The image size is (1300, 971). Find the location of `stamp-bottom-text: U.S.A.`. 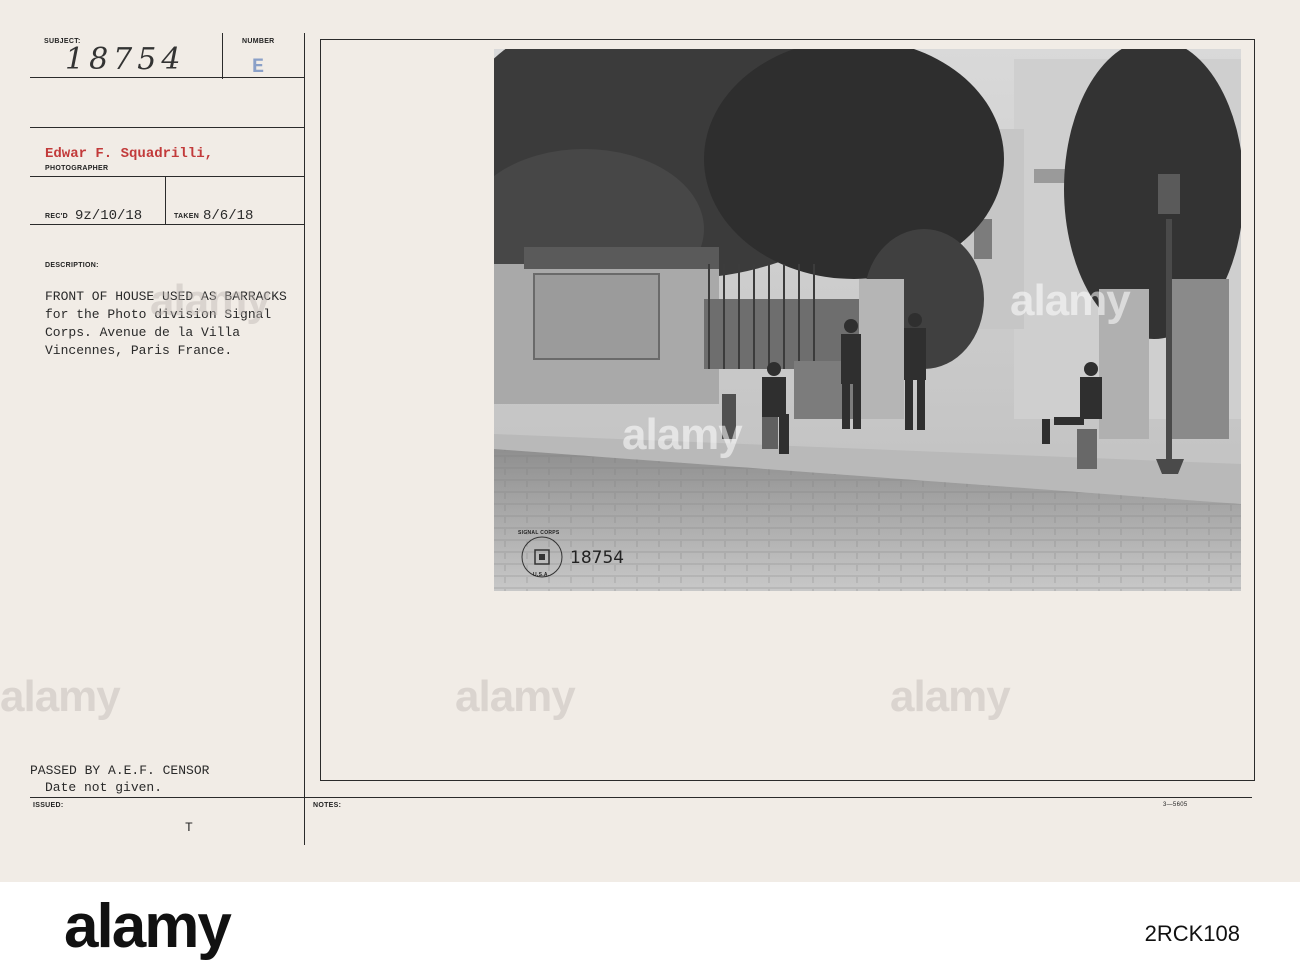

stamp-bottom-text: U.S.A. is located at coordinates (541, 575).